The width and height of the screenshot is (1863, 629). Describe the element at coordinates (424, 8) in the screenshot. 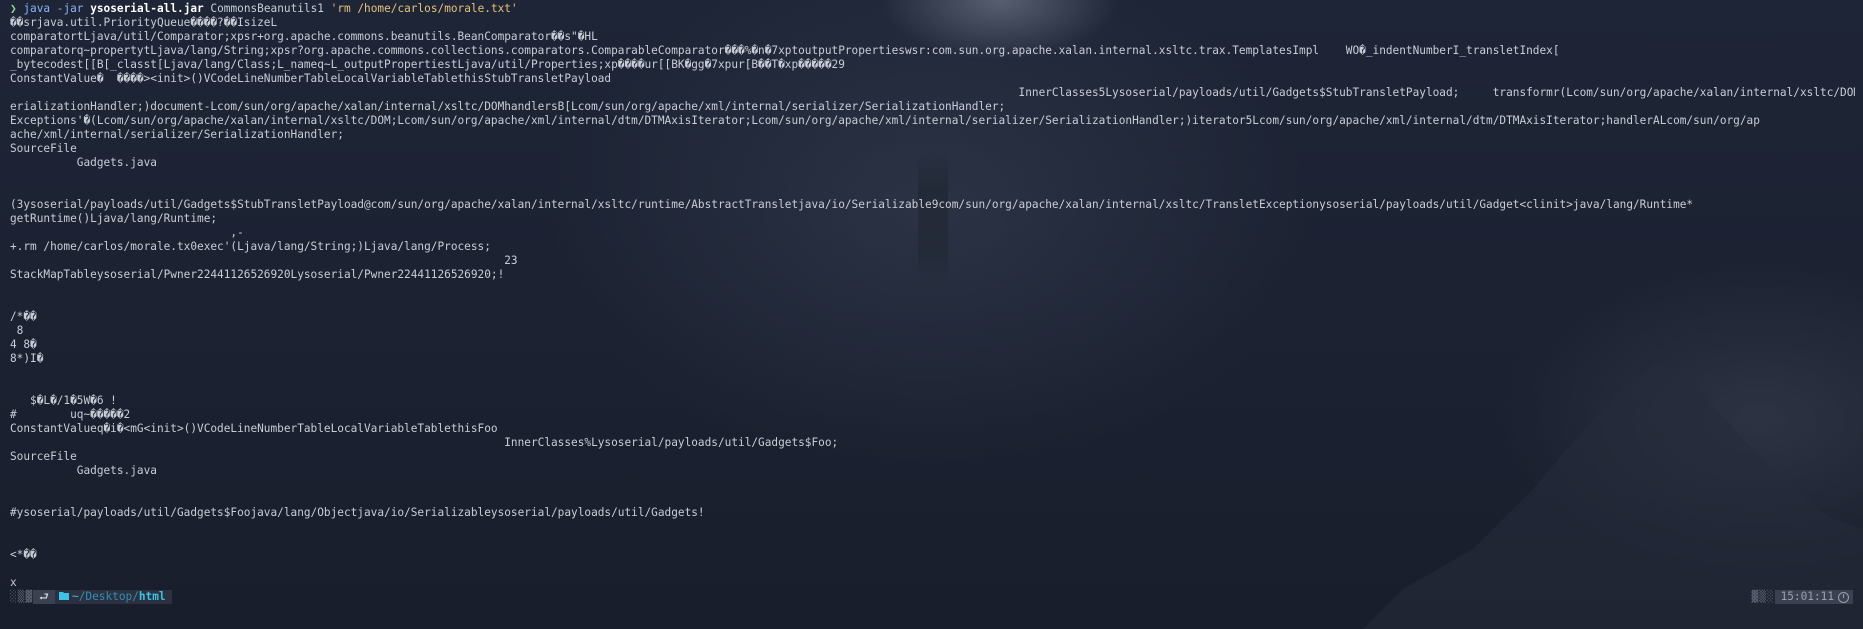

I see `prompt-argument: 'rm /home/carlos/morale.txt'` at that location.